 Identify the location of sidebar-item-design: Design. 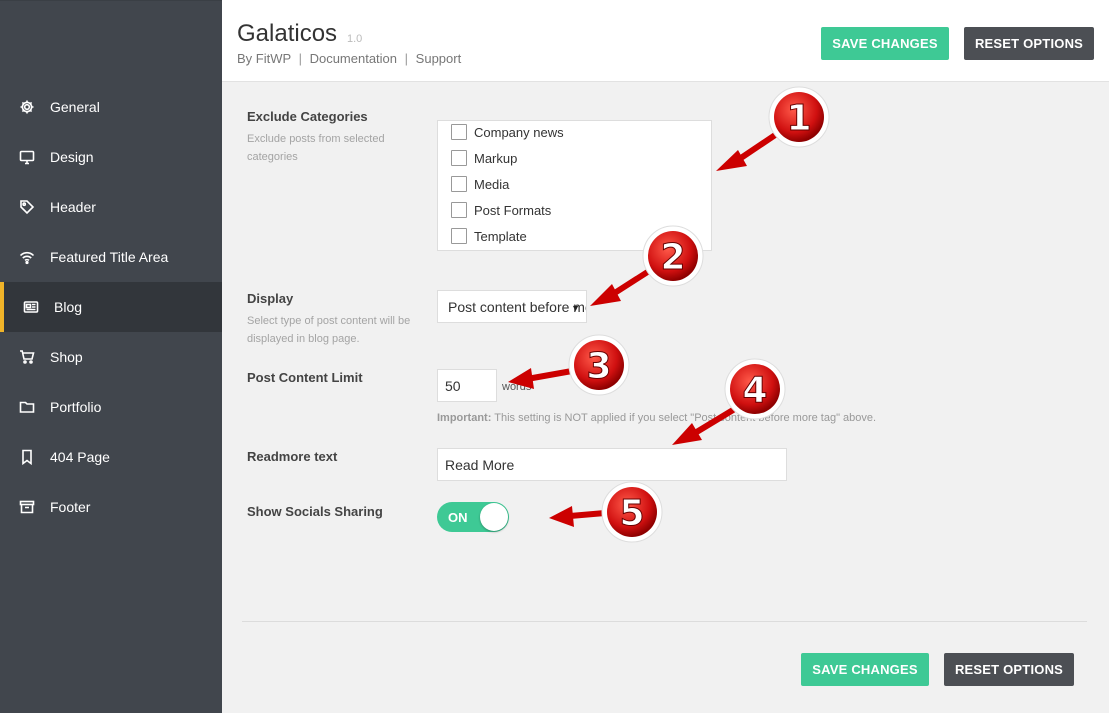
(111, 157).